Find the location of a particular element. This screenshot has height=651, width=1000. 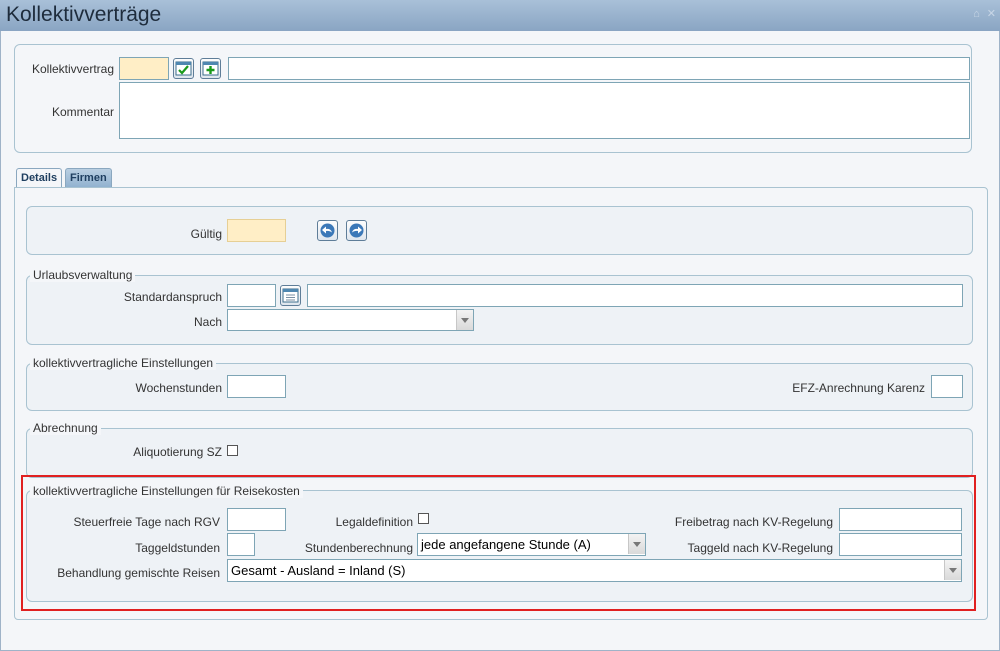

arrow-right-icon is located at coordinates (356, 230).